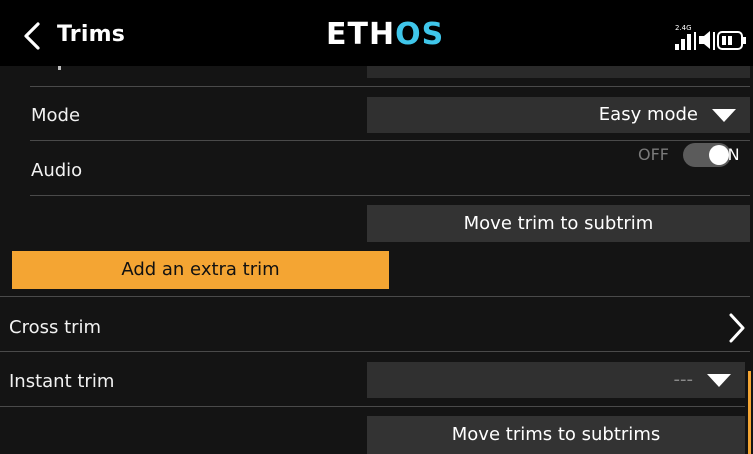 The height and width of the screenshot is (454, 753). I want to click on page-title: Trims, so click(91, 34).